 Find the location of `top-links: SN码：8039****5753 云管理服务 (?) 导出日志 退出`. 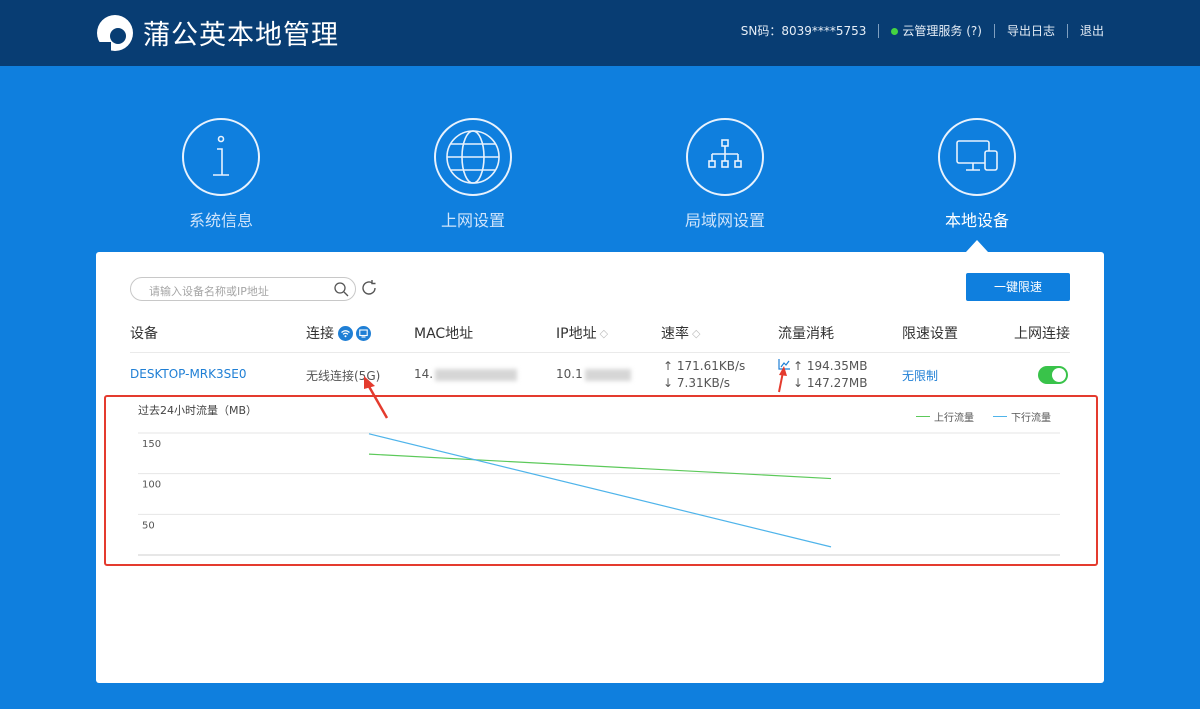

top-links: SN码：8039****5753 云管理服务 (?) 导出日志 退出 is located at coordinates (922, 30).